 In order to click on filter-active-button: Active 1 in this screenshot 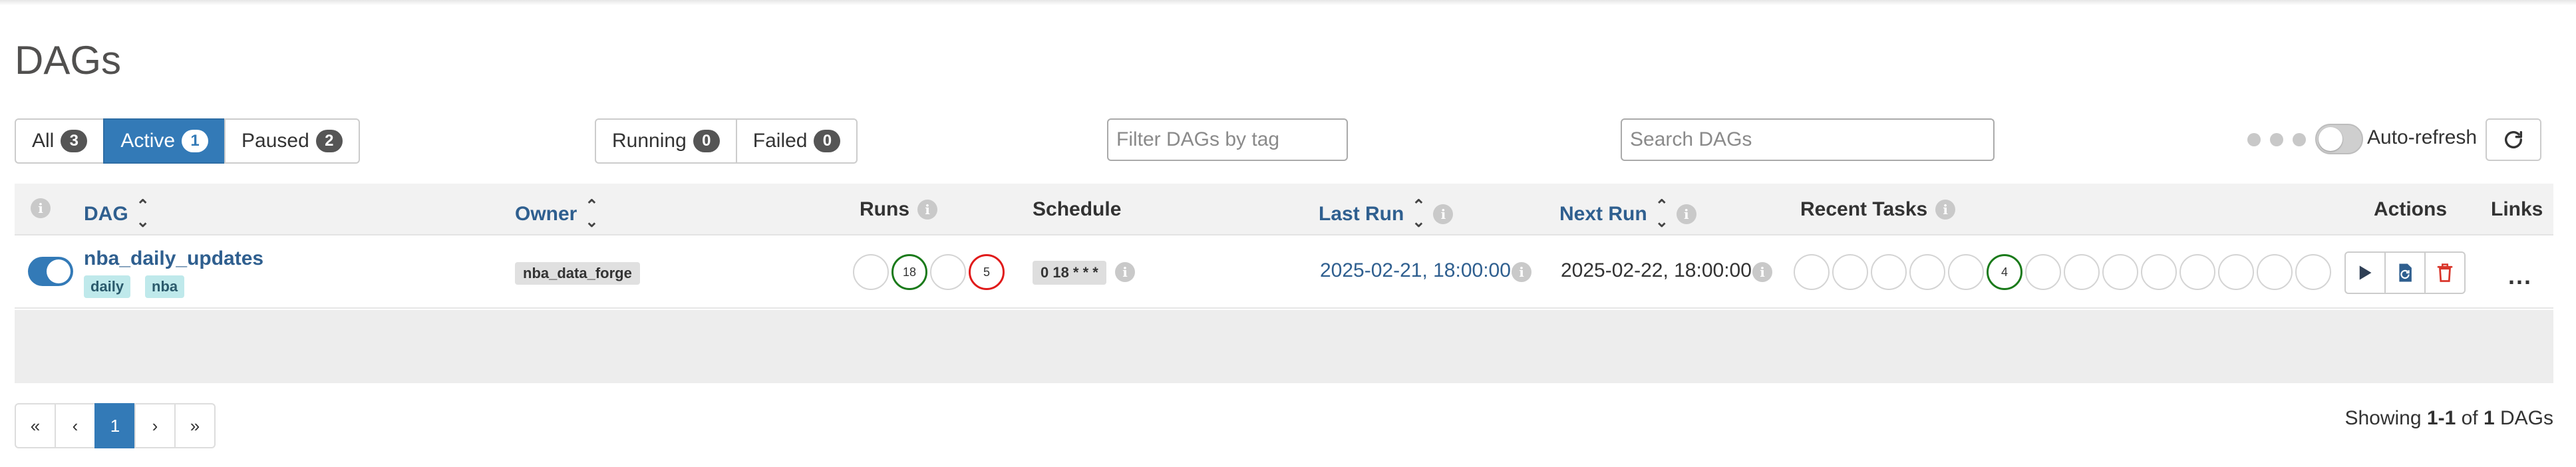, I will do `click(164, 141)`.